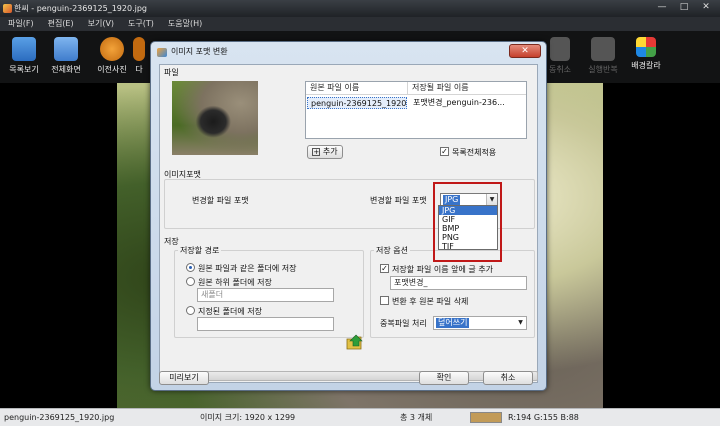 The width and height of the screenshot is (720, 426). I want to click on dialog-close-button: ✕, so click(525, 51).